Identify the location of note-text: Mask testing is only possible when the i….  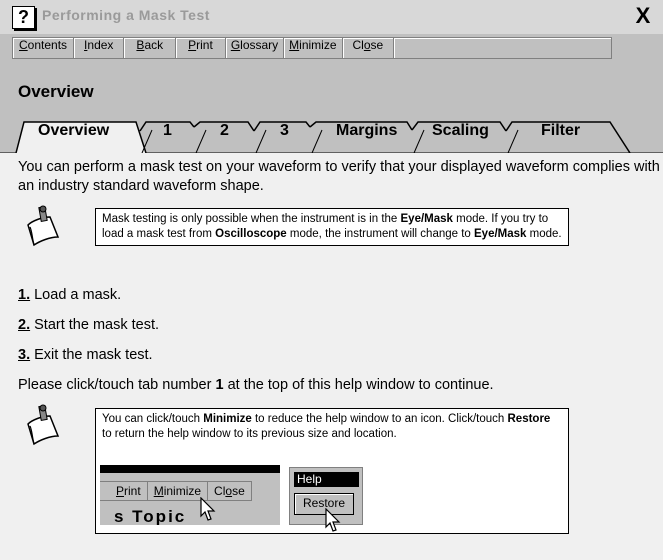
(251, 219).